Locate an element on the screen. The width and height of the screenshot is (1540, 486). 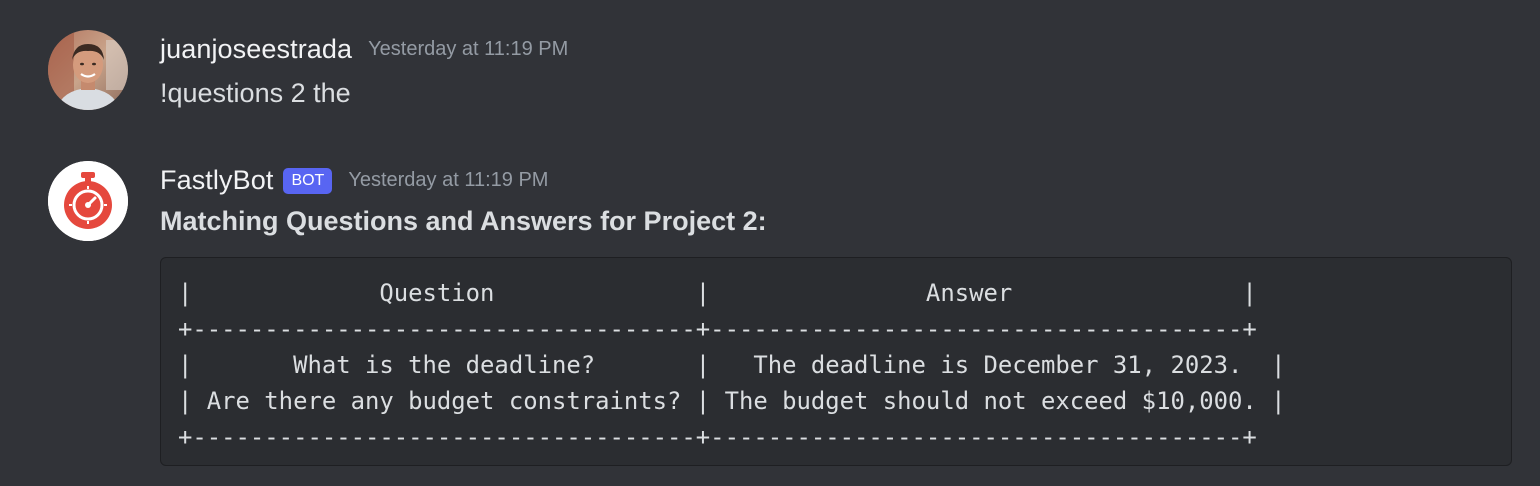
user-photo-avatar is located at coordinates (88, 70).